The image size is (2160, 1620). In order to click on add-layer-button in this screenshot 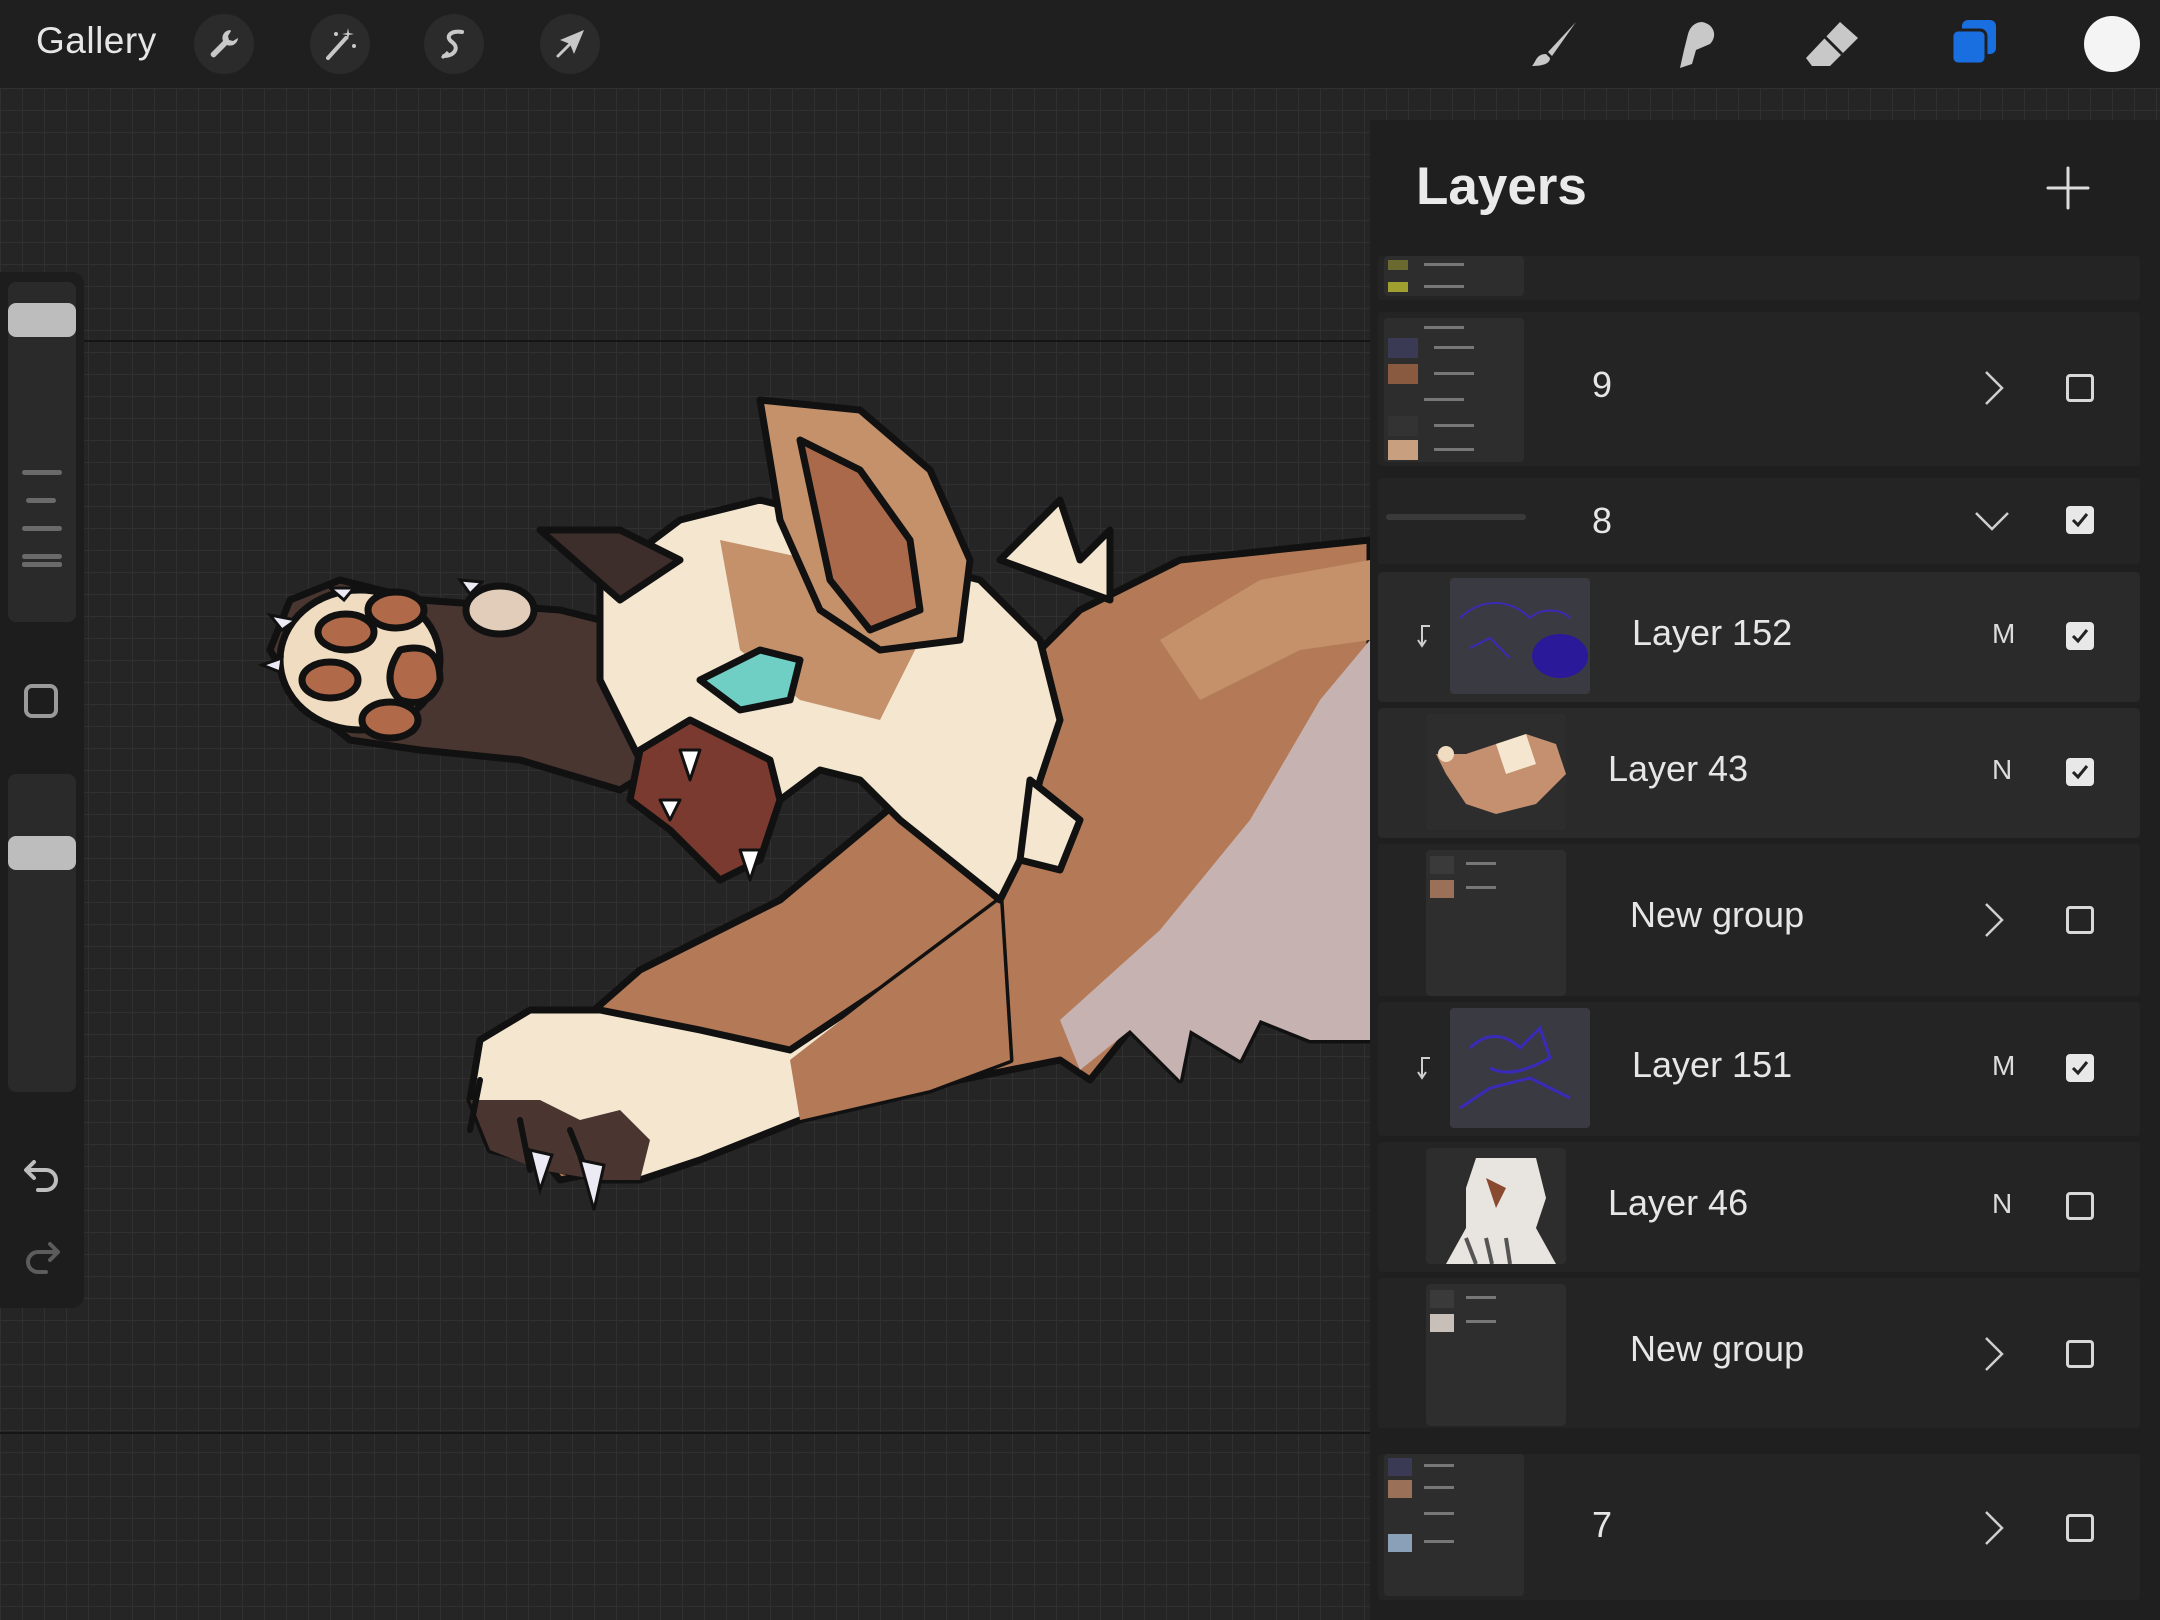, I will do `click(2068, 188)`.